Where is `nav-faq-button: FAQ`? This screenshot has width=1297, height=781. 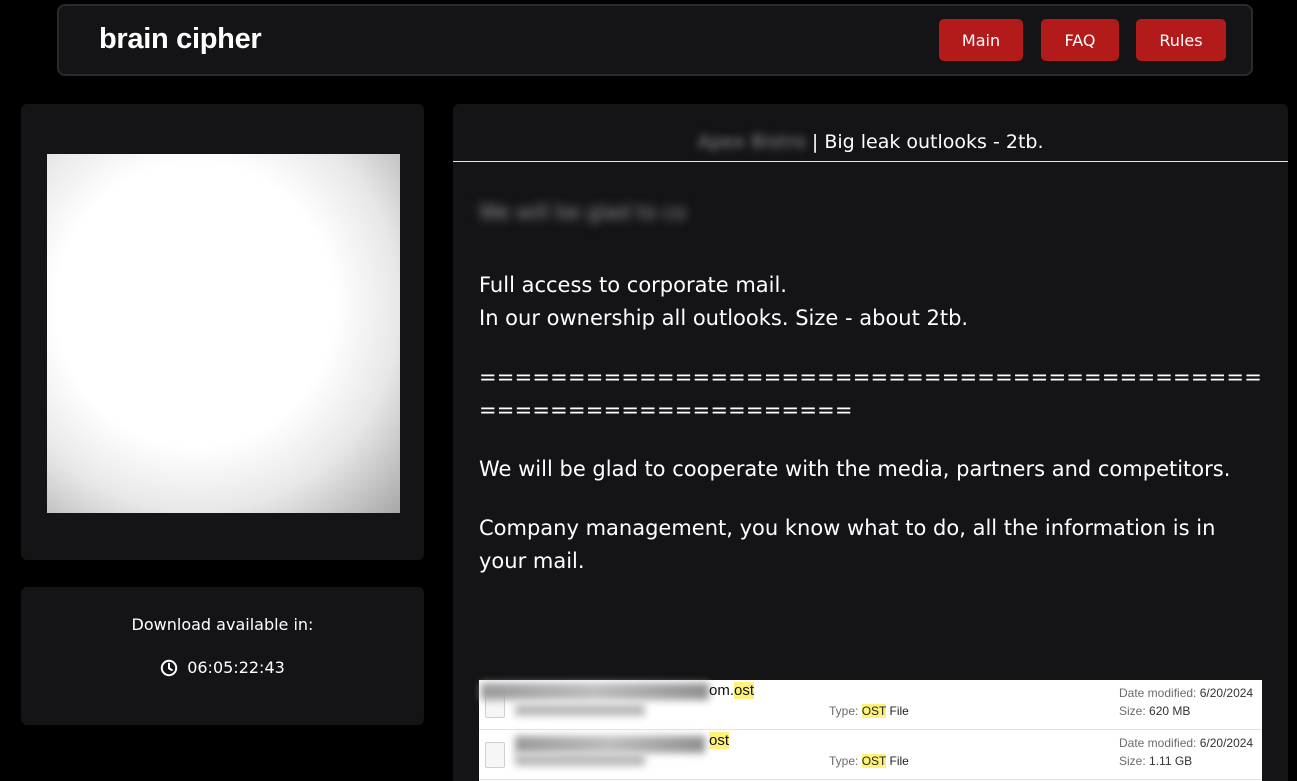 nav-faq-button: FAQ is located at coordinates (1080, 40).